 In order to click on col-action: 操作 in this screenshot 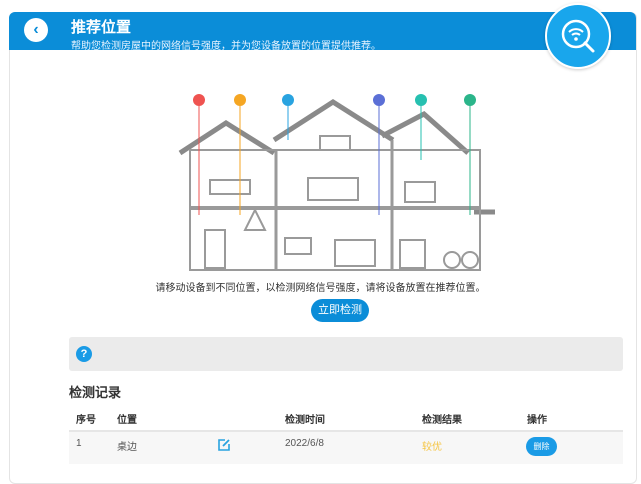, I will do `click(537, 420)`.